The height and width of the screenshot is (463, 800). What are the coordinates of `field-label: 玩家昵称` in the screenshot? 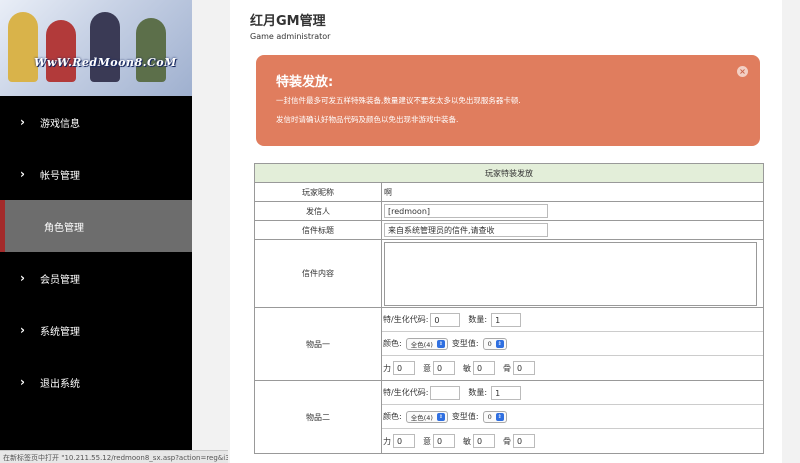 It's located at (318, 192).